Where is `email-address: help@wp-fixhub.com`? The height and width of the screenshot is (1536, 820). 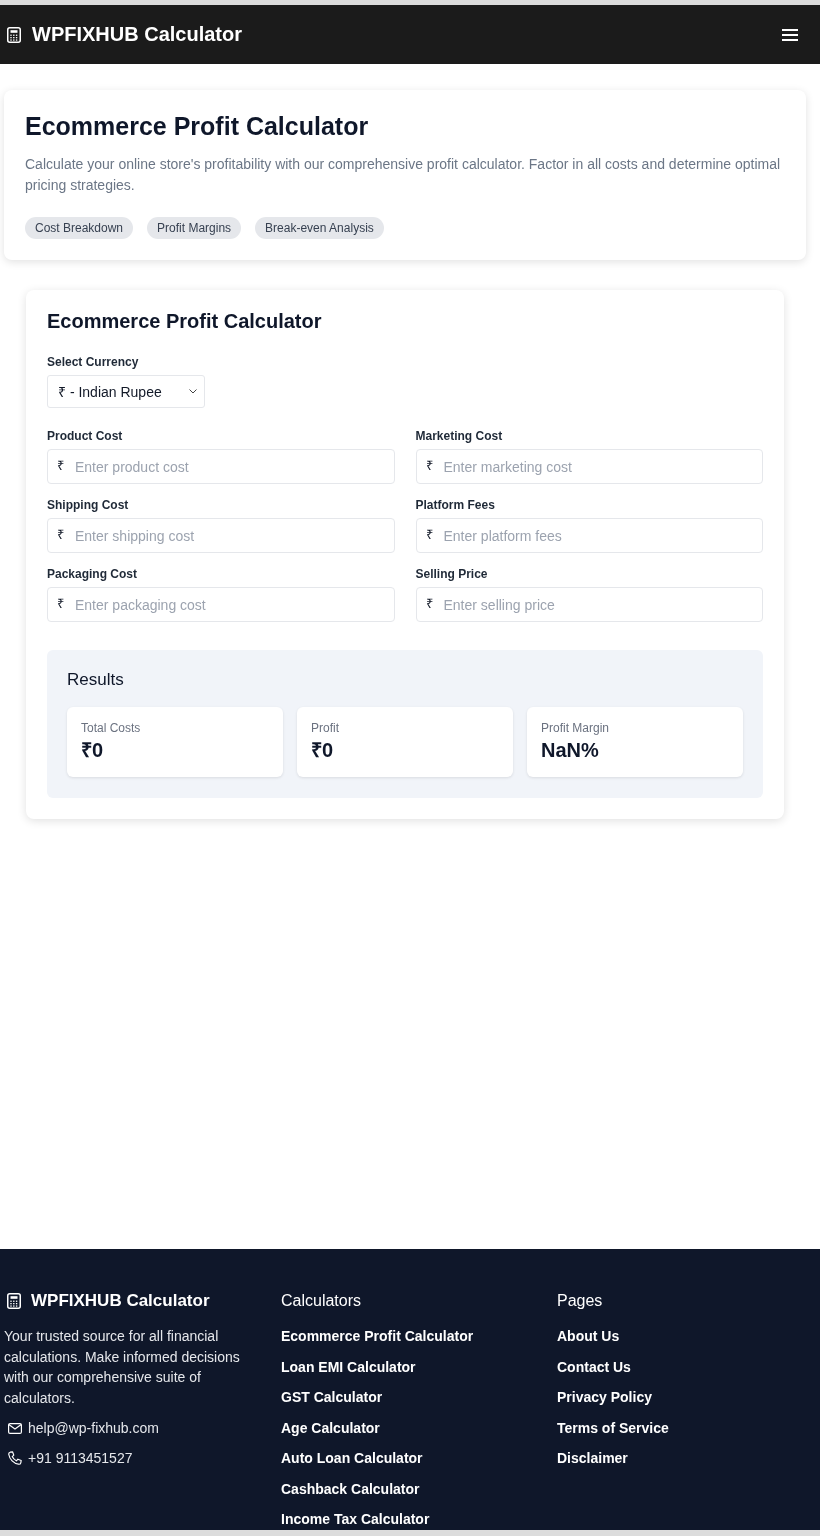 email-address: help@wp-fixhub.com is located at coordinates (93, 1428).